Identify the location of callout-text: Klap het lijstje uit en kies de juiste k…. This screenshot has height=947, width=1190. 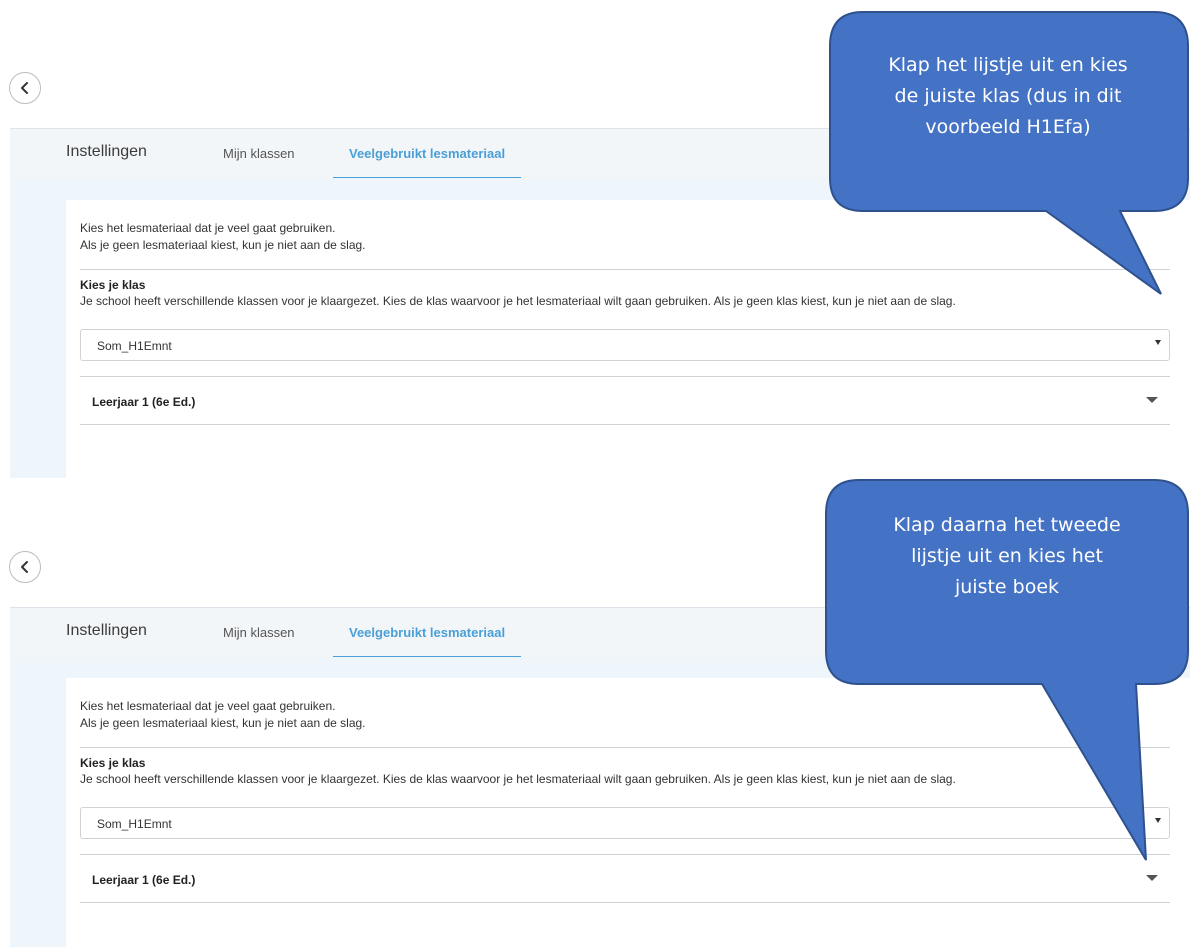
(1008, 96).